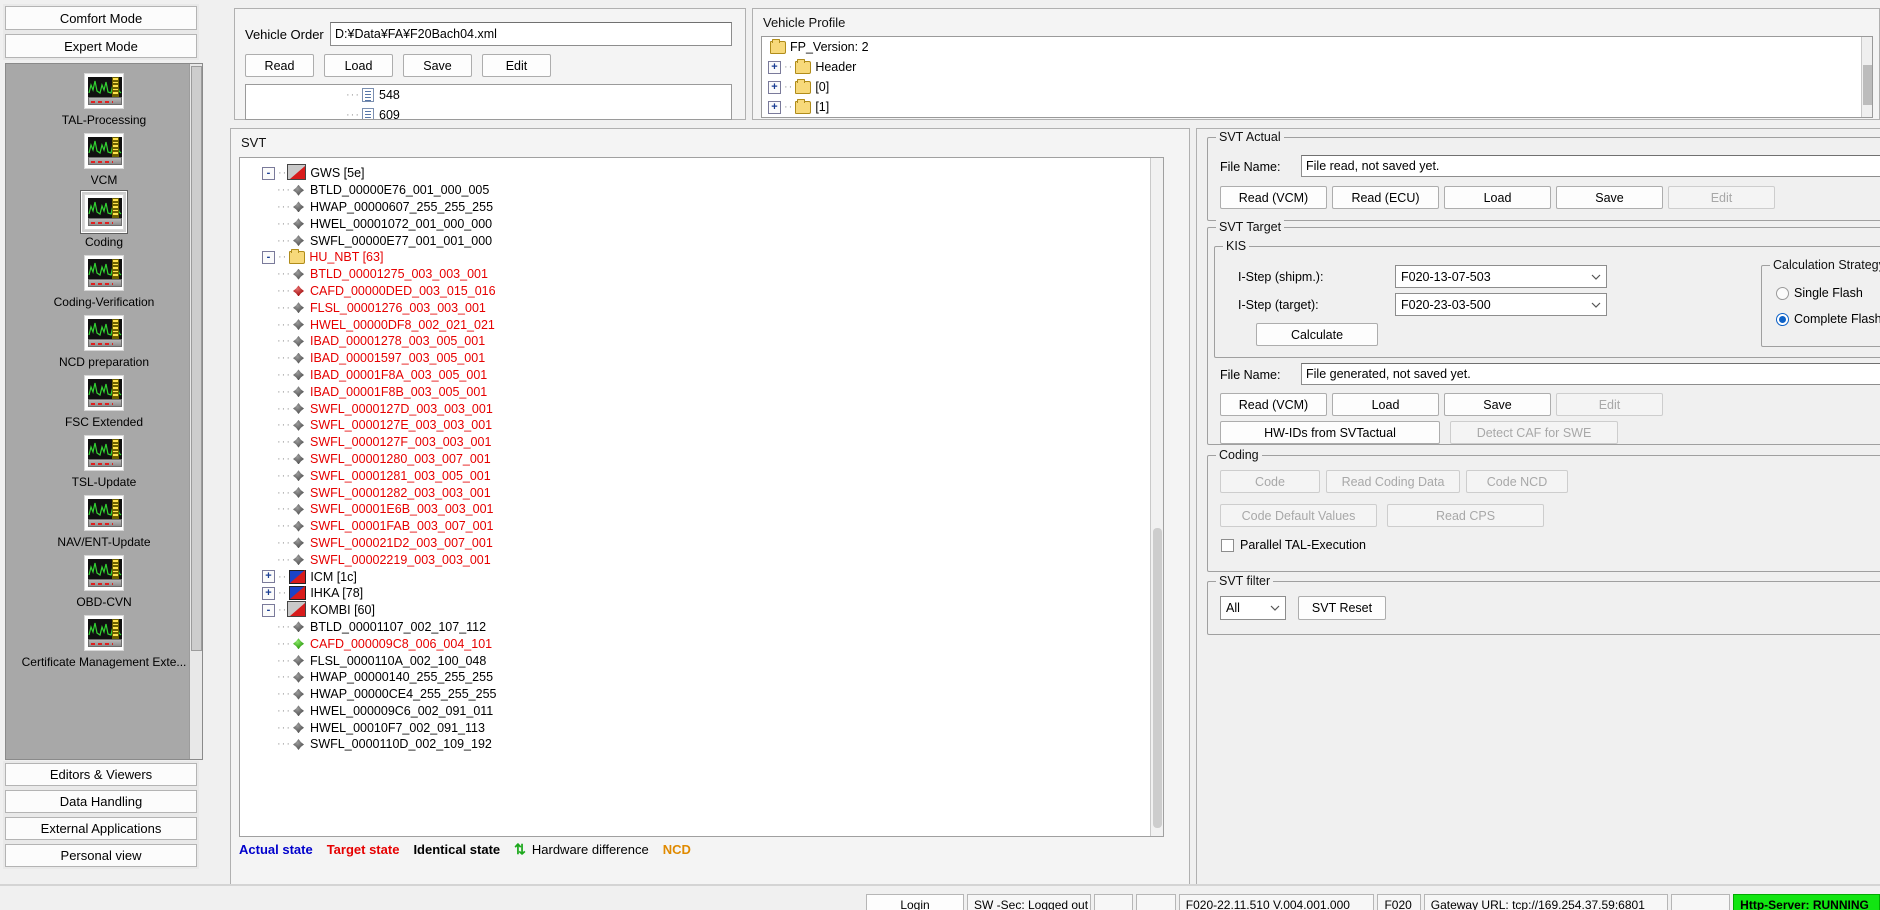  Describe the element at coordinates (701, 459) in the screenshot. I see `svt-tree-node: ··· SWFL_00001280_003_007_001` at that location.